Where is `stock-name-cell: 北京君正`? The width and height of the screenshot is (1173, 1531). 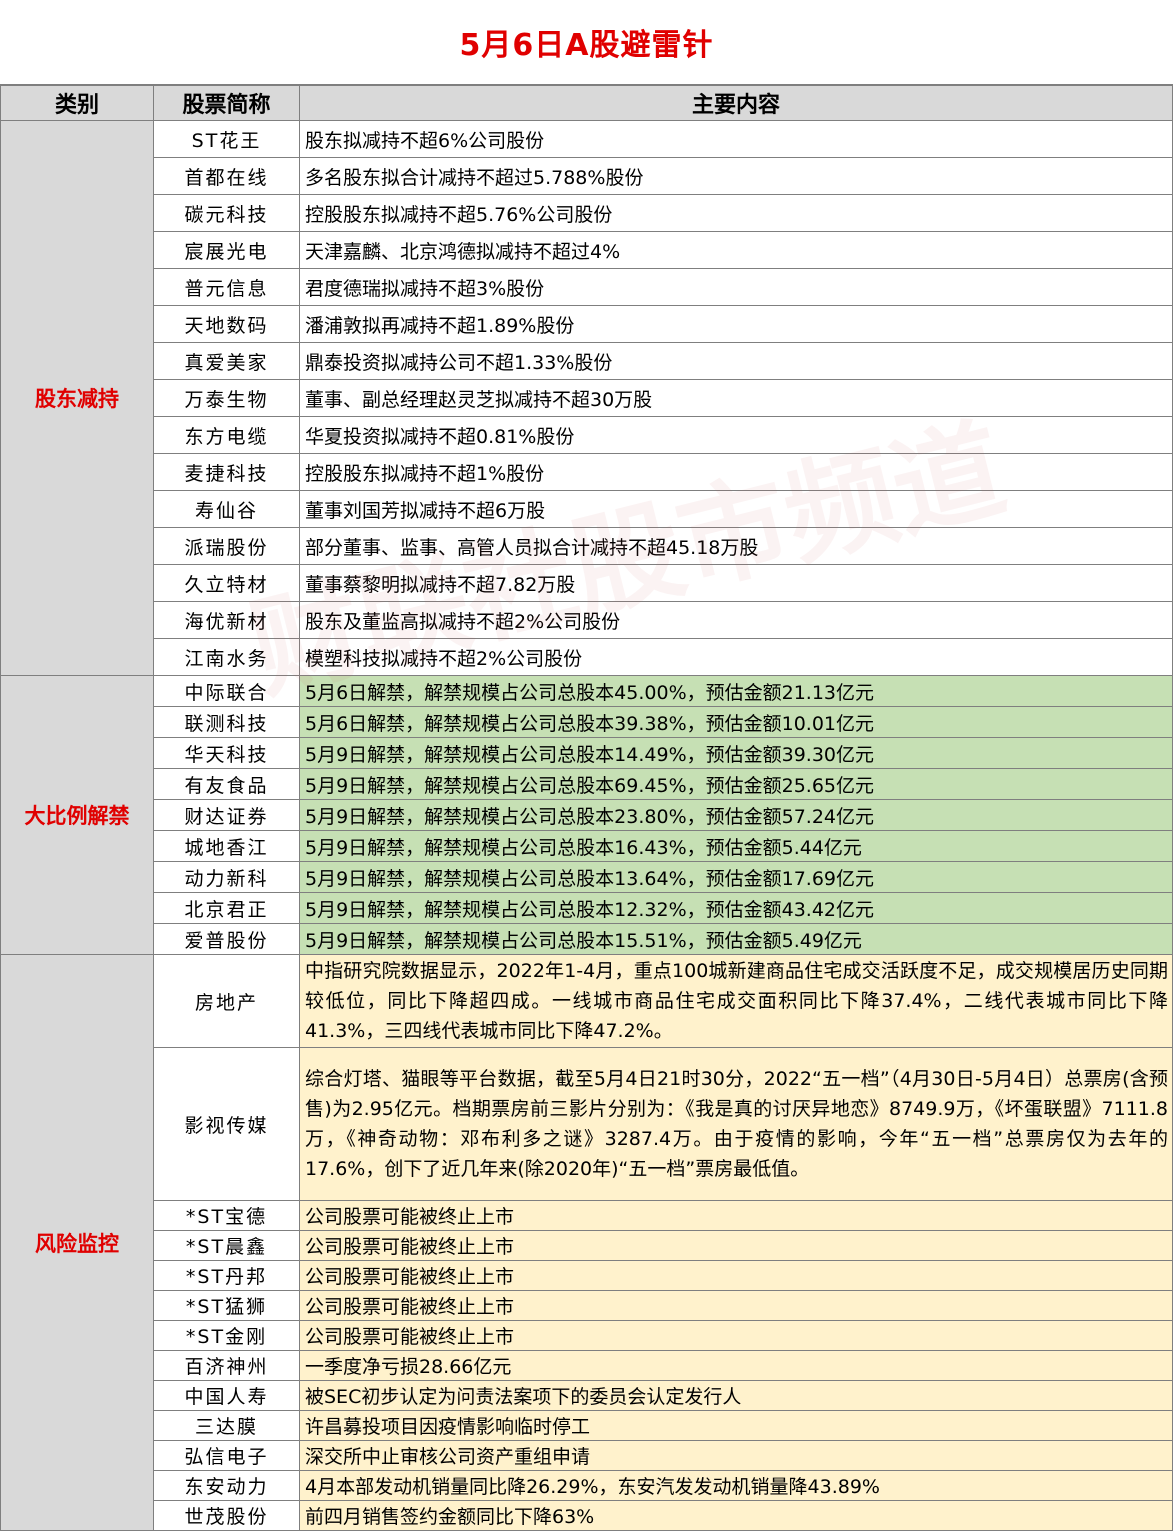 stock-name-cell: 北京君正 is located at coordinates (226, 908).